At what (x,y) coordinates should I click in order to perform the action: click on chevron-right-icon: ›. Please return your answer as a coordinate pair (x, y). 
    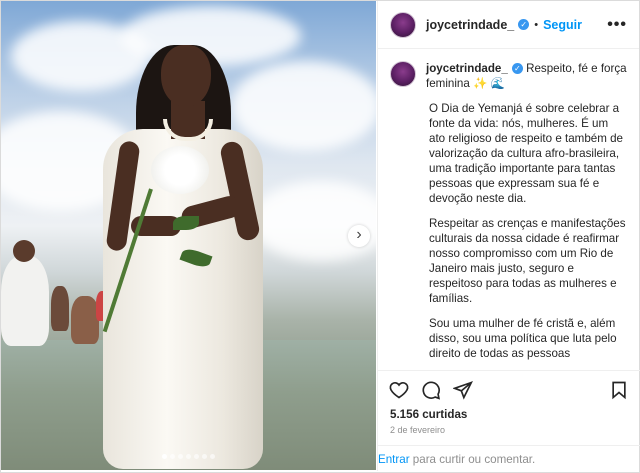
    Looking at the image, I should click on (359, 236).